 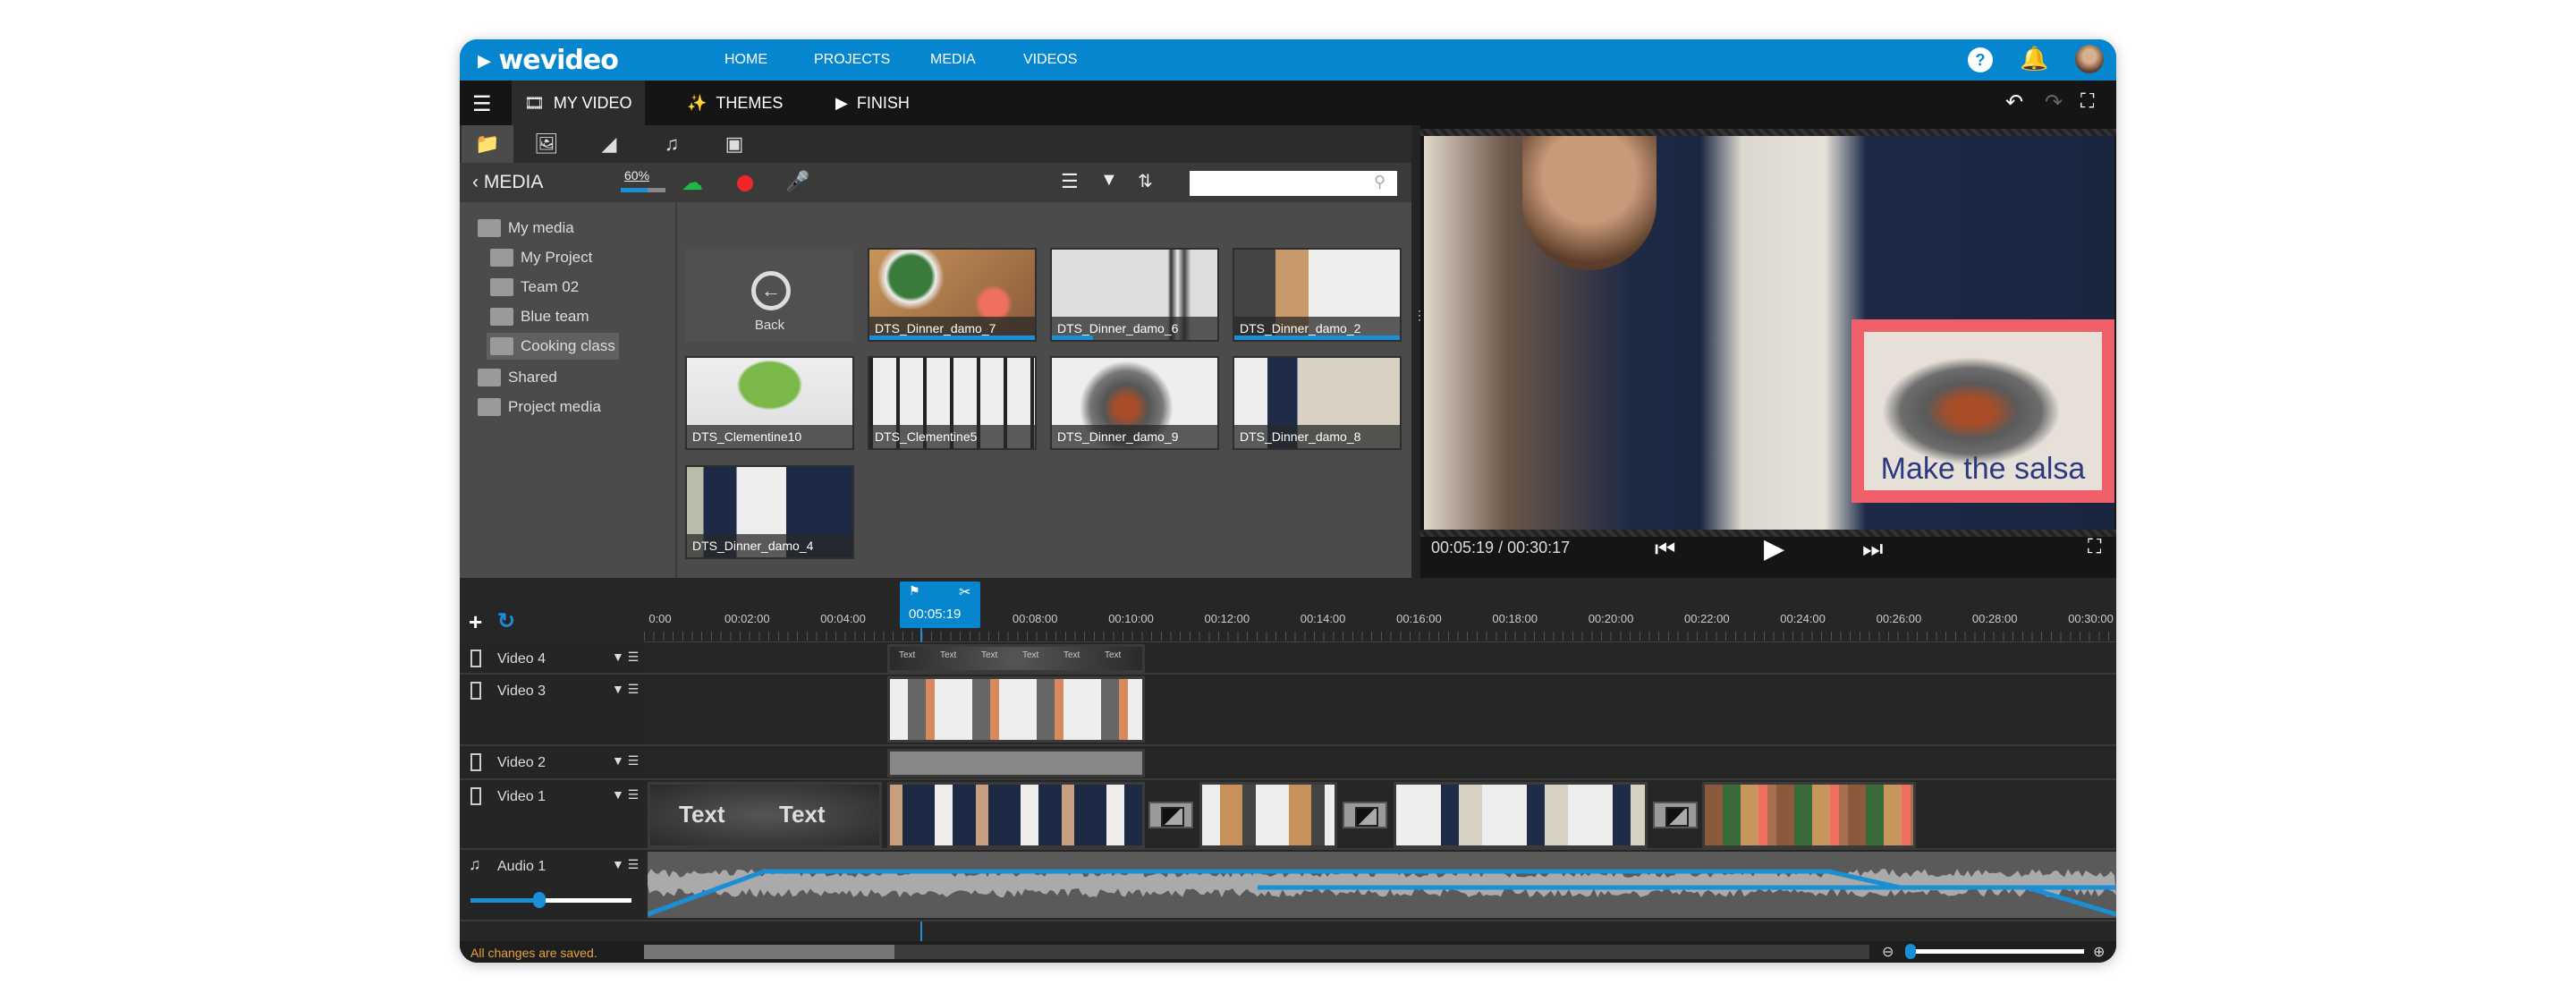 What do you see at coordinates (734, 103) in the screenshot?
I see `tab-themes: ✨ THEMES` at bounding box center [734, 103].